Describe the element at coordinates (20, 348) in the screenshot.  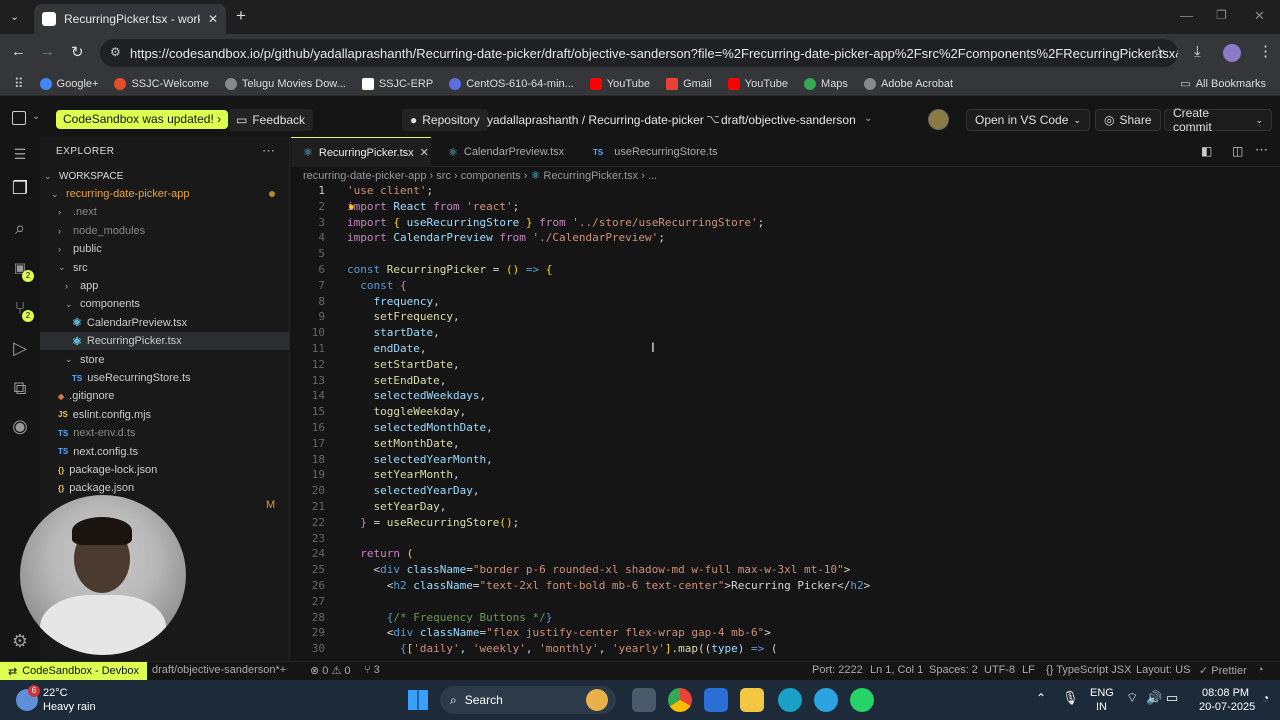
I see `run-debug-icon: ▷` at that location.